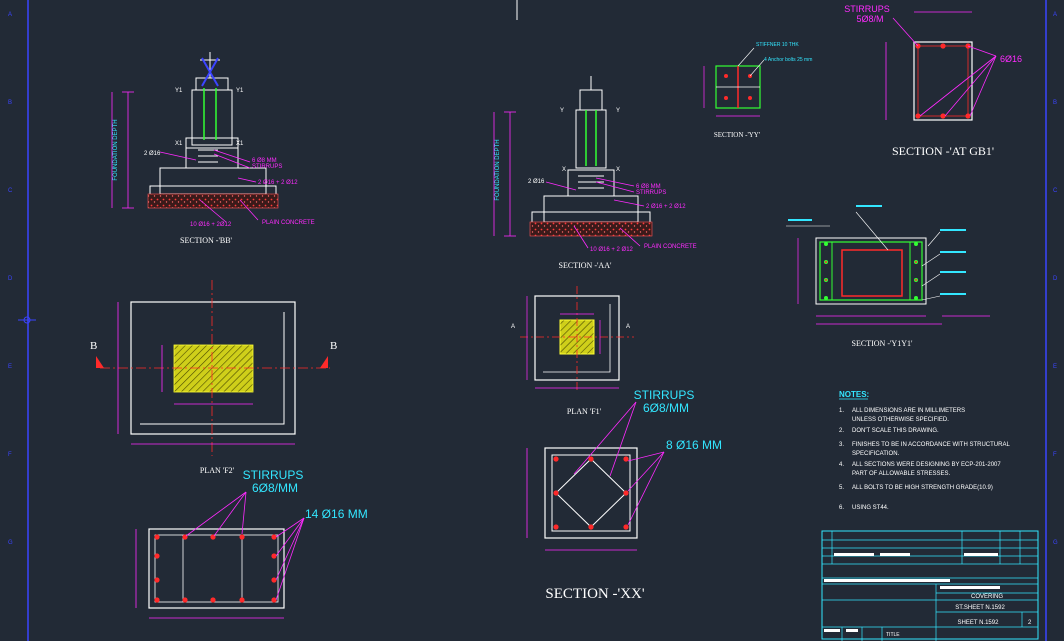 Image resolution: width=1064 pixels, height=641 pixels. What do you see at coordinates (594, 594) in the screenshot?
I see `section-xx-title: SECTION -'XX'` at bounding box center [594, 594].